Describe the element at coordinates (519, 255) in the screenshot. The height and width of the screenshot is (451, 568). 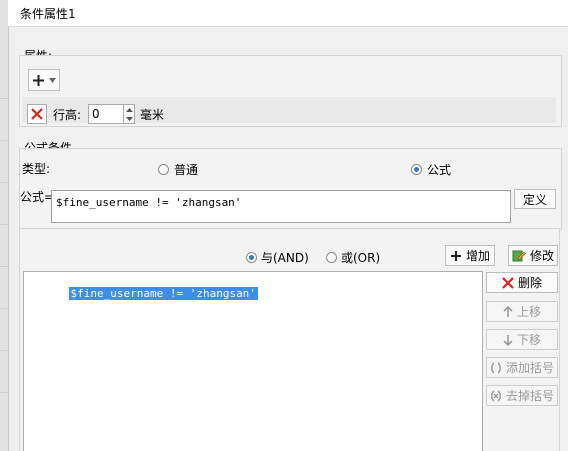
I see `edit-icon` at that location.